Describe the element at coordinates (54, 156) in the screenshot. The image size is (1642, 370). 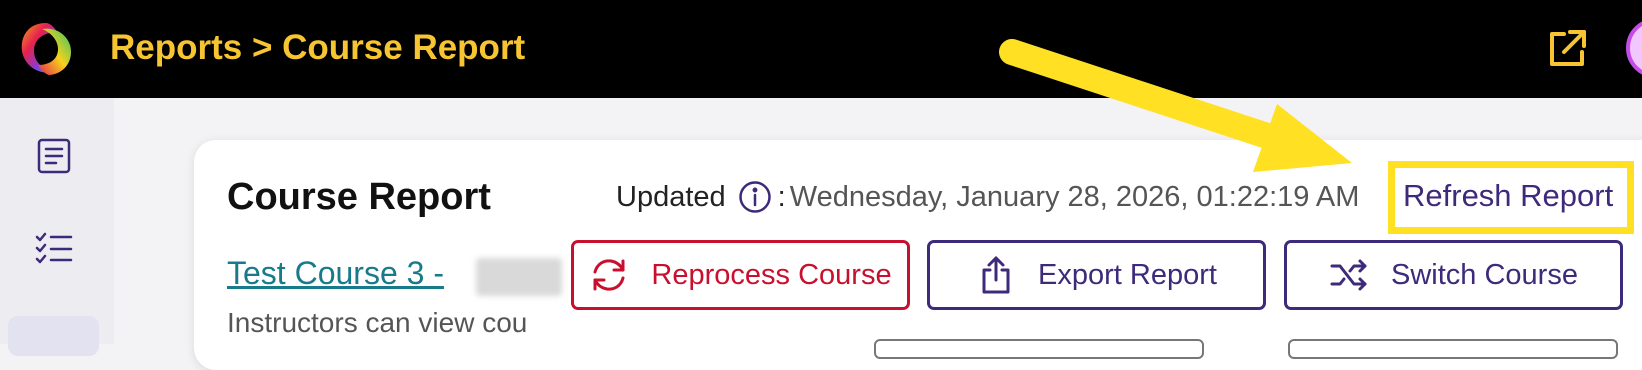
I see `document-icon` at that location.